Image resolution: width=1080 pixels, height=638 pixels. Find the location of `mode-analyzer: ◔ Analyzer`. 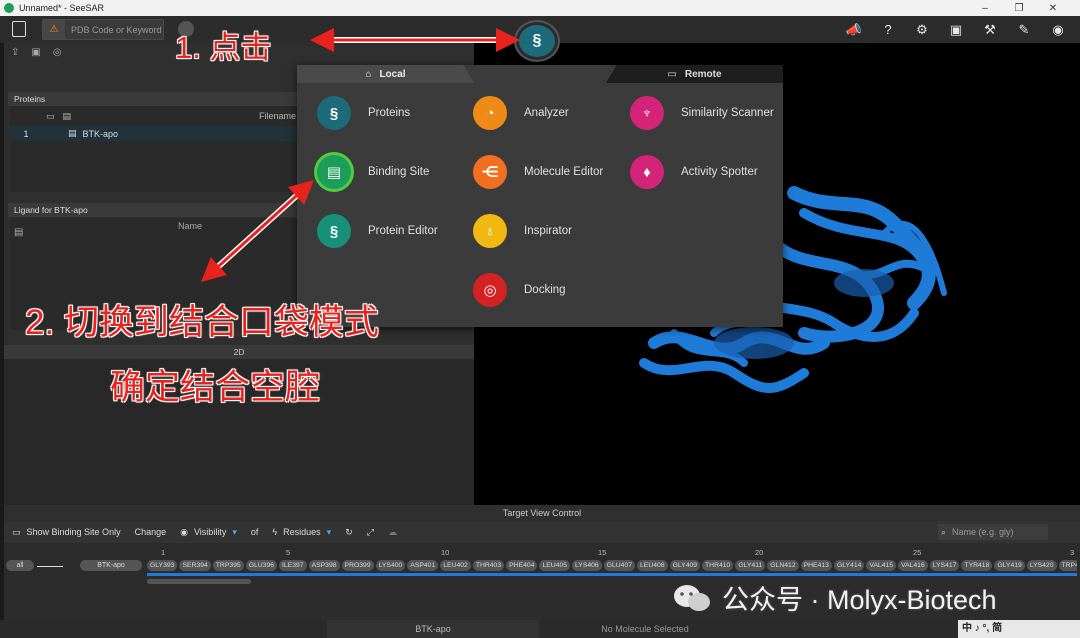

mode-analyzer: ◔ Analyzer is located at coordinates (521, 113).